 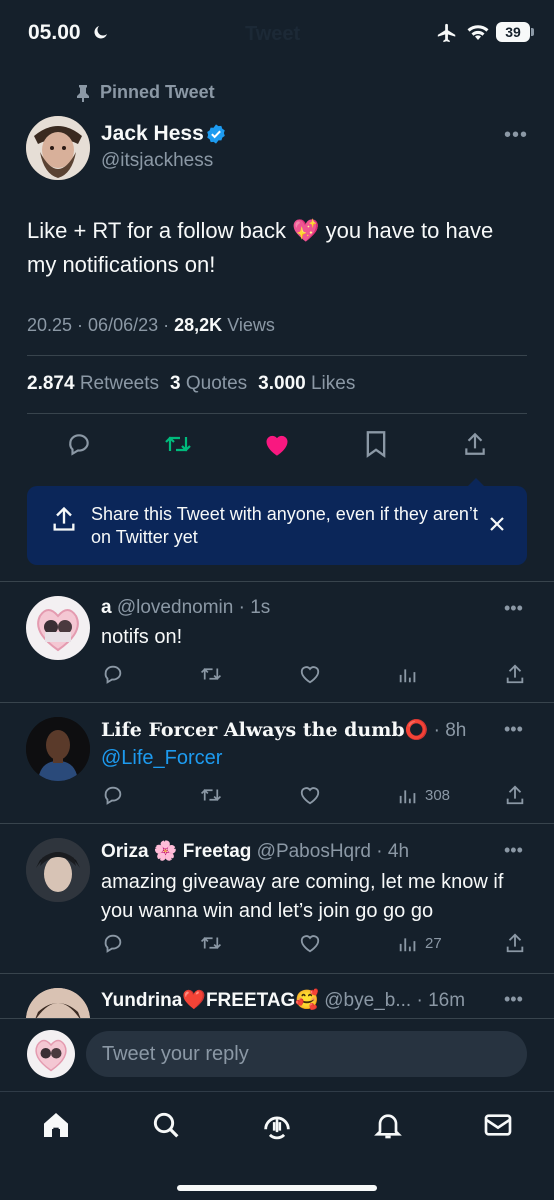 What do you see at coordinates (478, 33) in the screenshot?
I see `wifi-icon` at bounding box center [478, 33].